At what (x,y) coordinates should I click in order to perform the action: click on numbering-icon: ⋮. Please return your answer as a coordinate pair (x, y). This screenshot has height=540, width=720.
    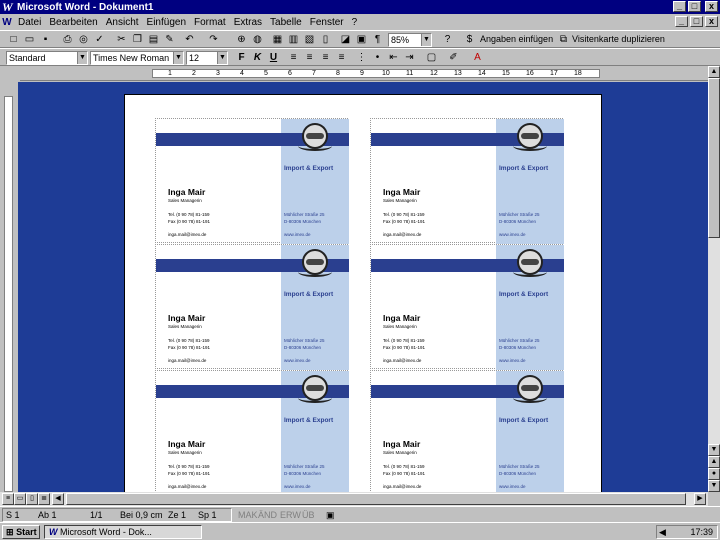
    Looking at the image, I should click on (361, 58).